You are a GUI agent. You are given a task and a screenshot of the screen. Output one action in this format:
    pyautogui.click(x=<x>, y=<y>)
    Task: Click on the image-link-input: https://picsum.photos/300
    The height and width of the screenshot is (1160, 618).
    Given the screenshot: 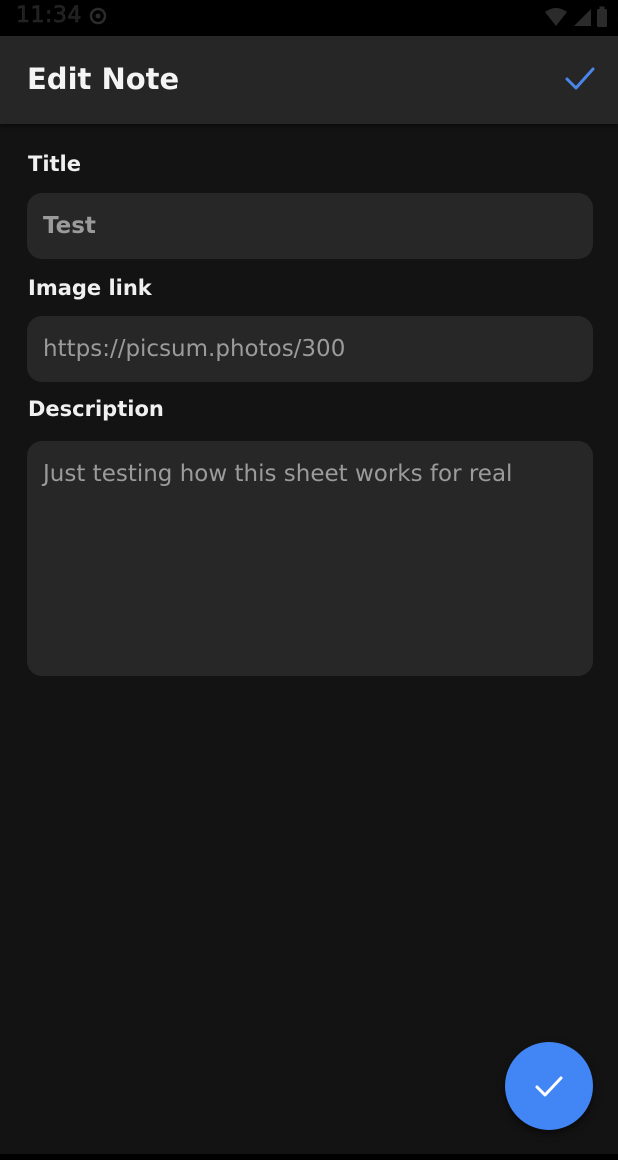 What is the action you would take?
    pyautogui.click(x=310, y=349)
    